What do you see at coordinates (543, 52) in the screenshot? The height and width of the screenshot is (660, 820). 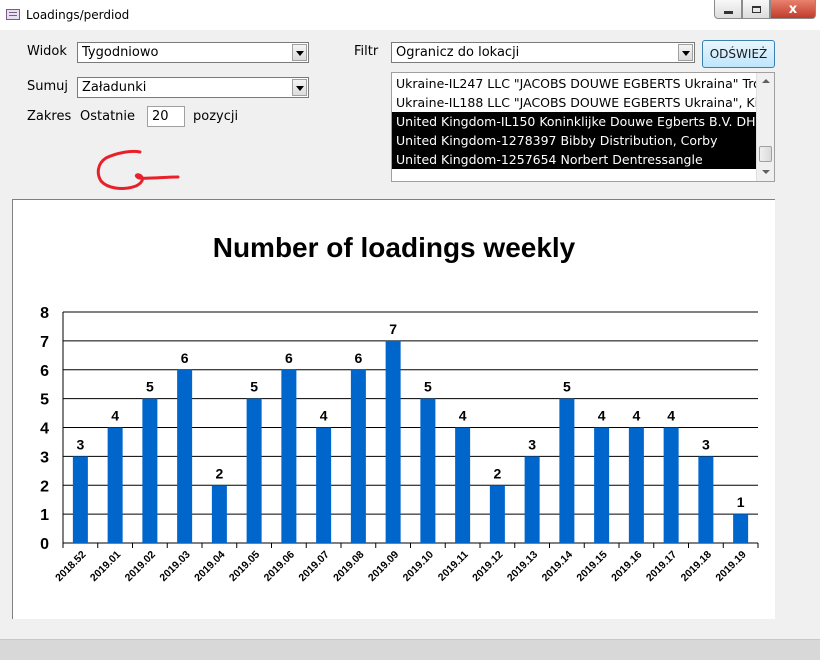 I see `filtr-select: Ogranicz do lokacji` at bounding box center [543, 52].